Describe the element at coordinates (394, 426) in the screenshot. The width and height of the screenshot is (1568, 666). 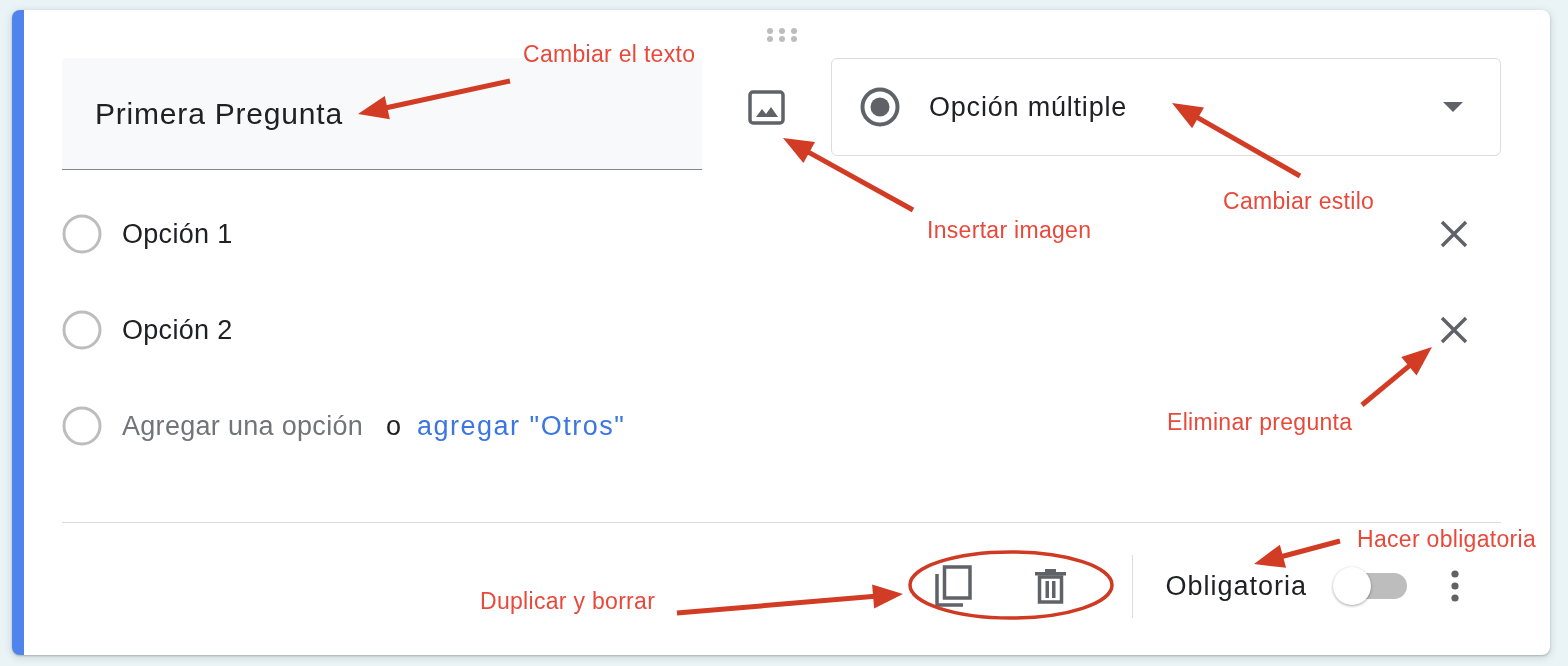
I see `separator-text: o` at that location.